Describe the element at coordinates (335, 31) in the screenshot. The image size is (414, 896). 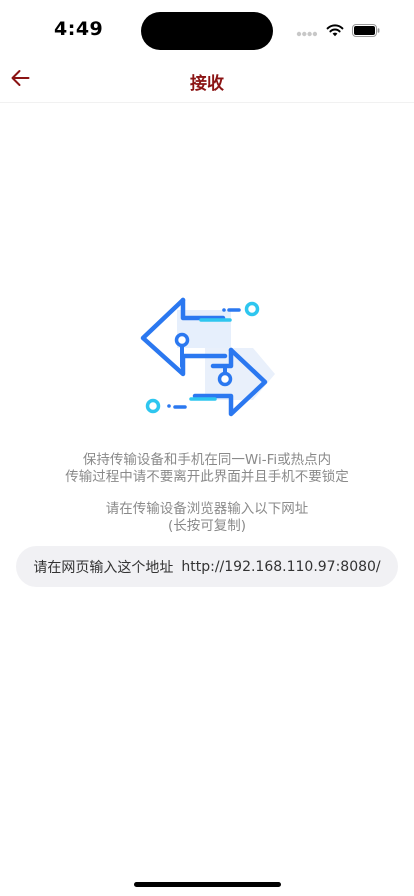
I see `wifi-icon` at that location.